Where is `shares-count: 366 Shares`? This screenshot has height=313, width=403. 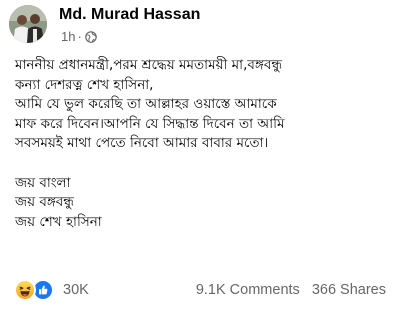
shares-count: 366 Shares is located at coordinates (349, 290).